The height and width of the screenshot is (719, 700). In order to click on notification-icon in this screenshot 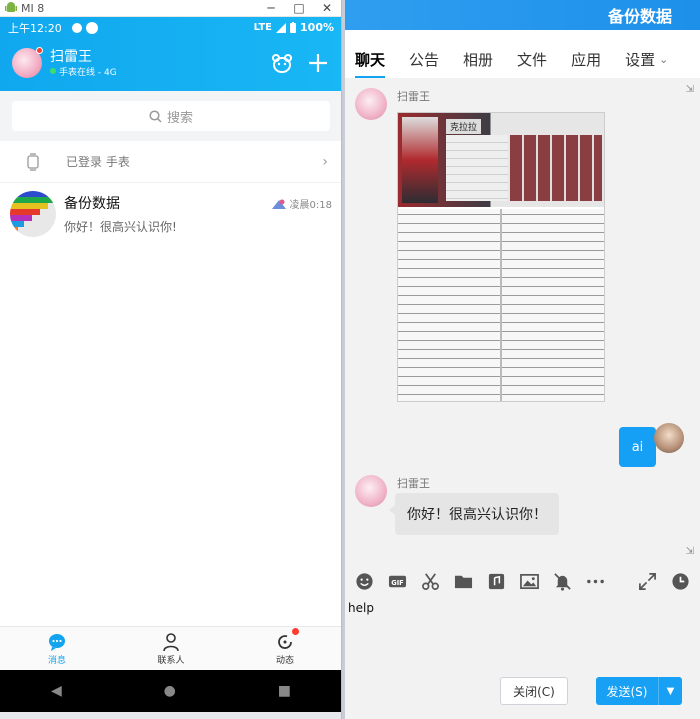, I will do `click(76, 27)`.